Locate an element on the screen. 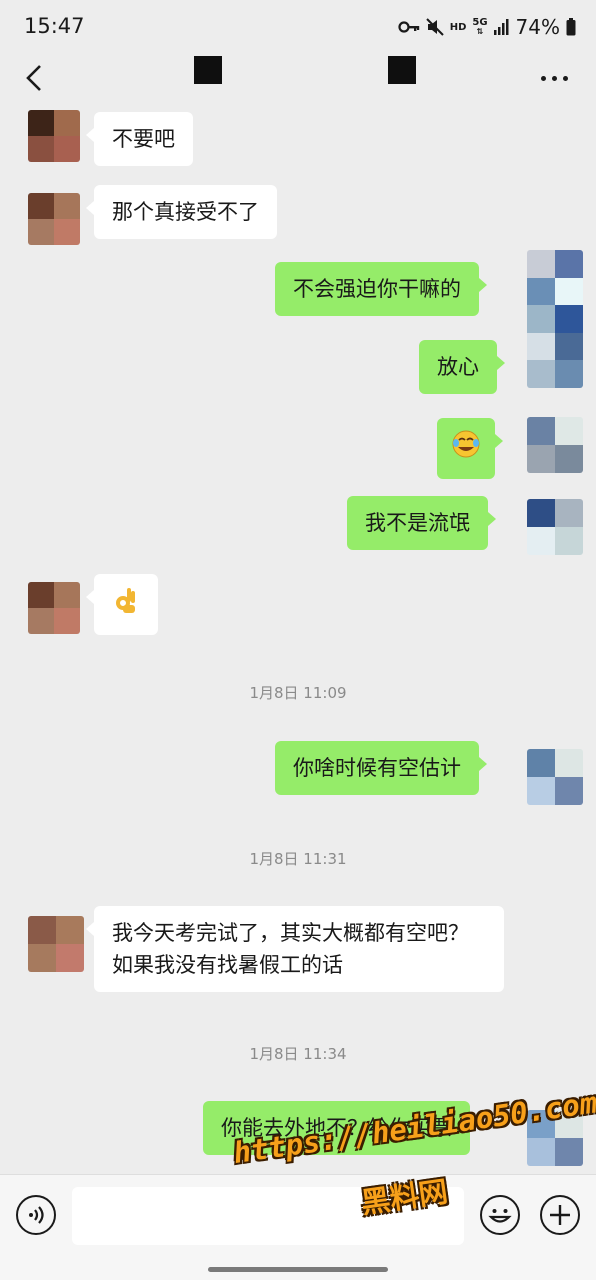  message-text: 放心 is located at coordinates (458, 367).